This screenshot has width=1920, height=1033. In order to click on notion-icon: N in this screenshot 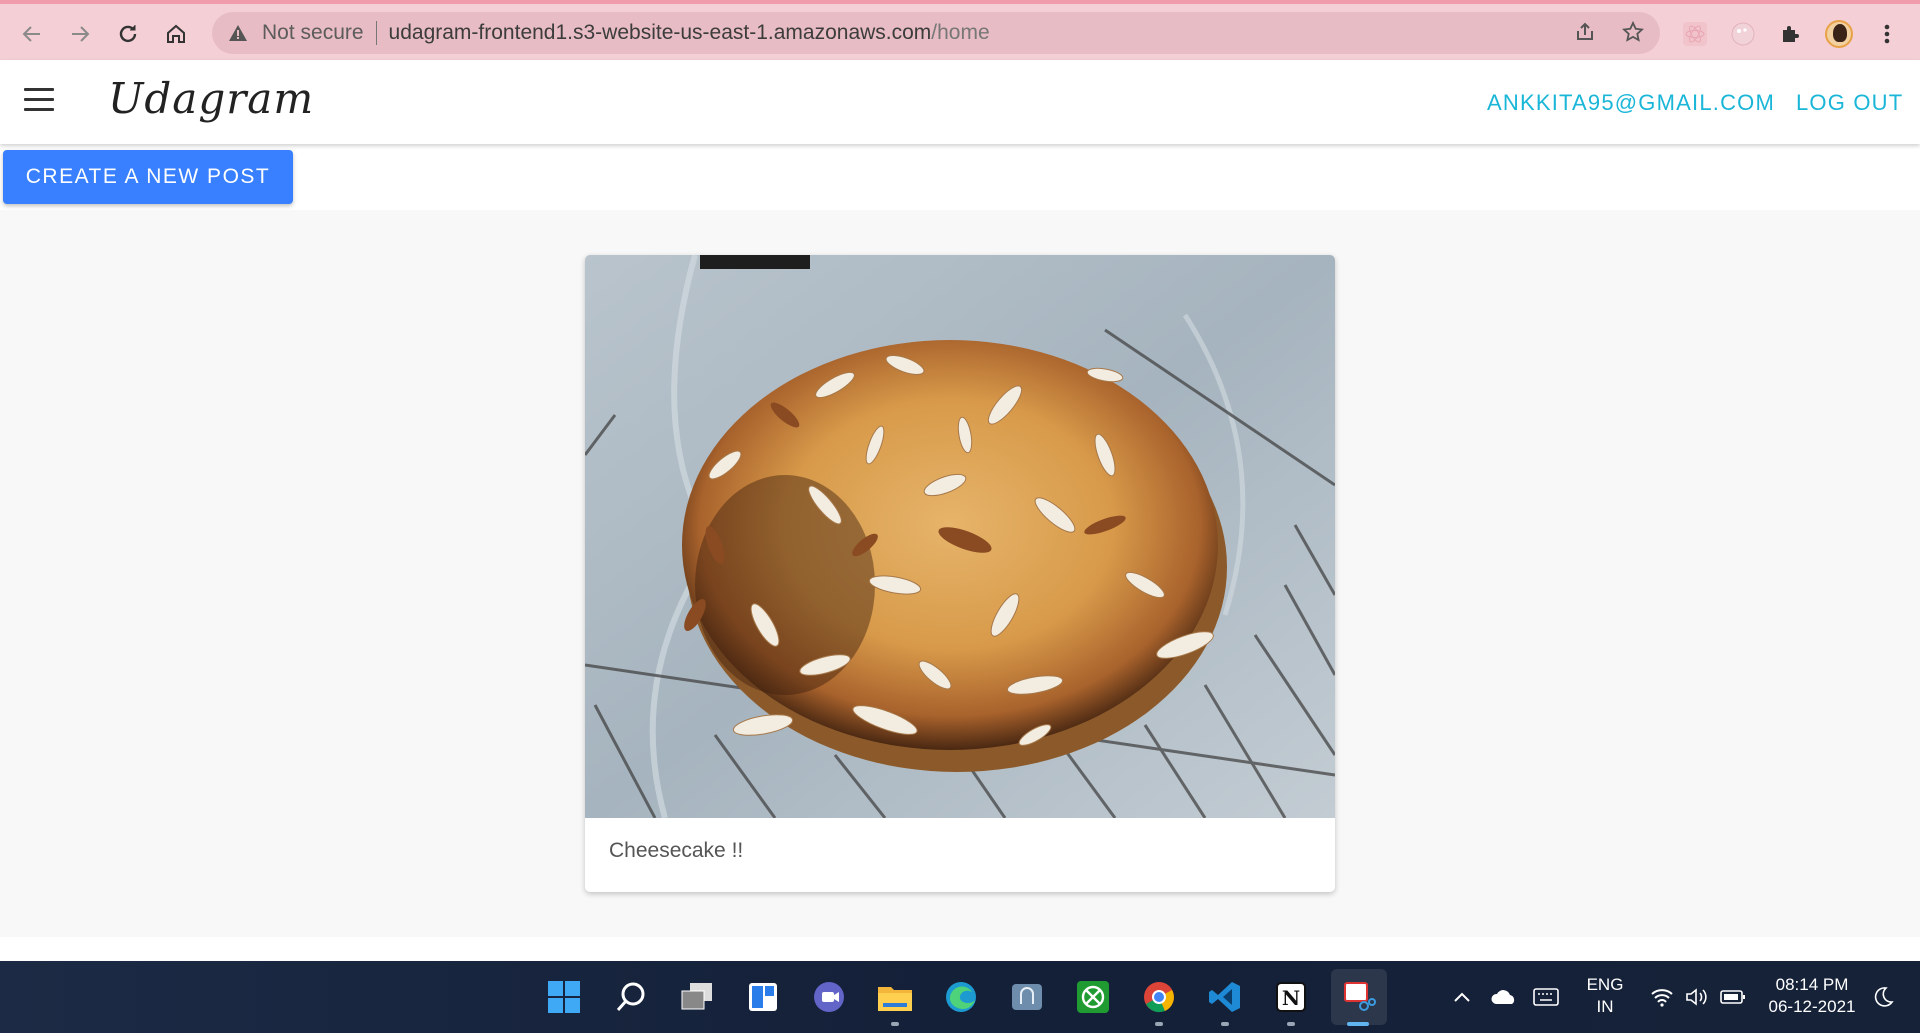, I will do `click(1291, 997)`.